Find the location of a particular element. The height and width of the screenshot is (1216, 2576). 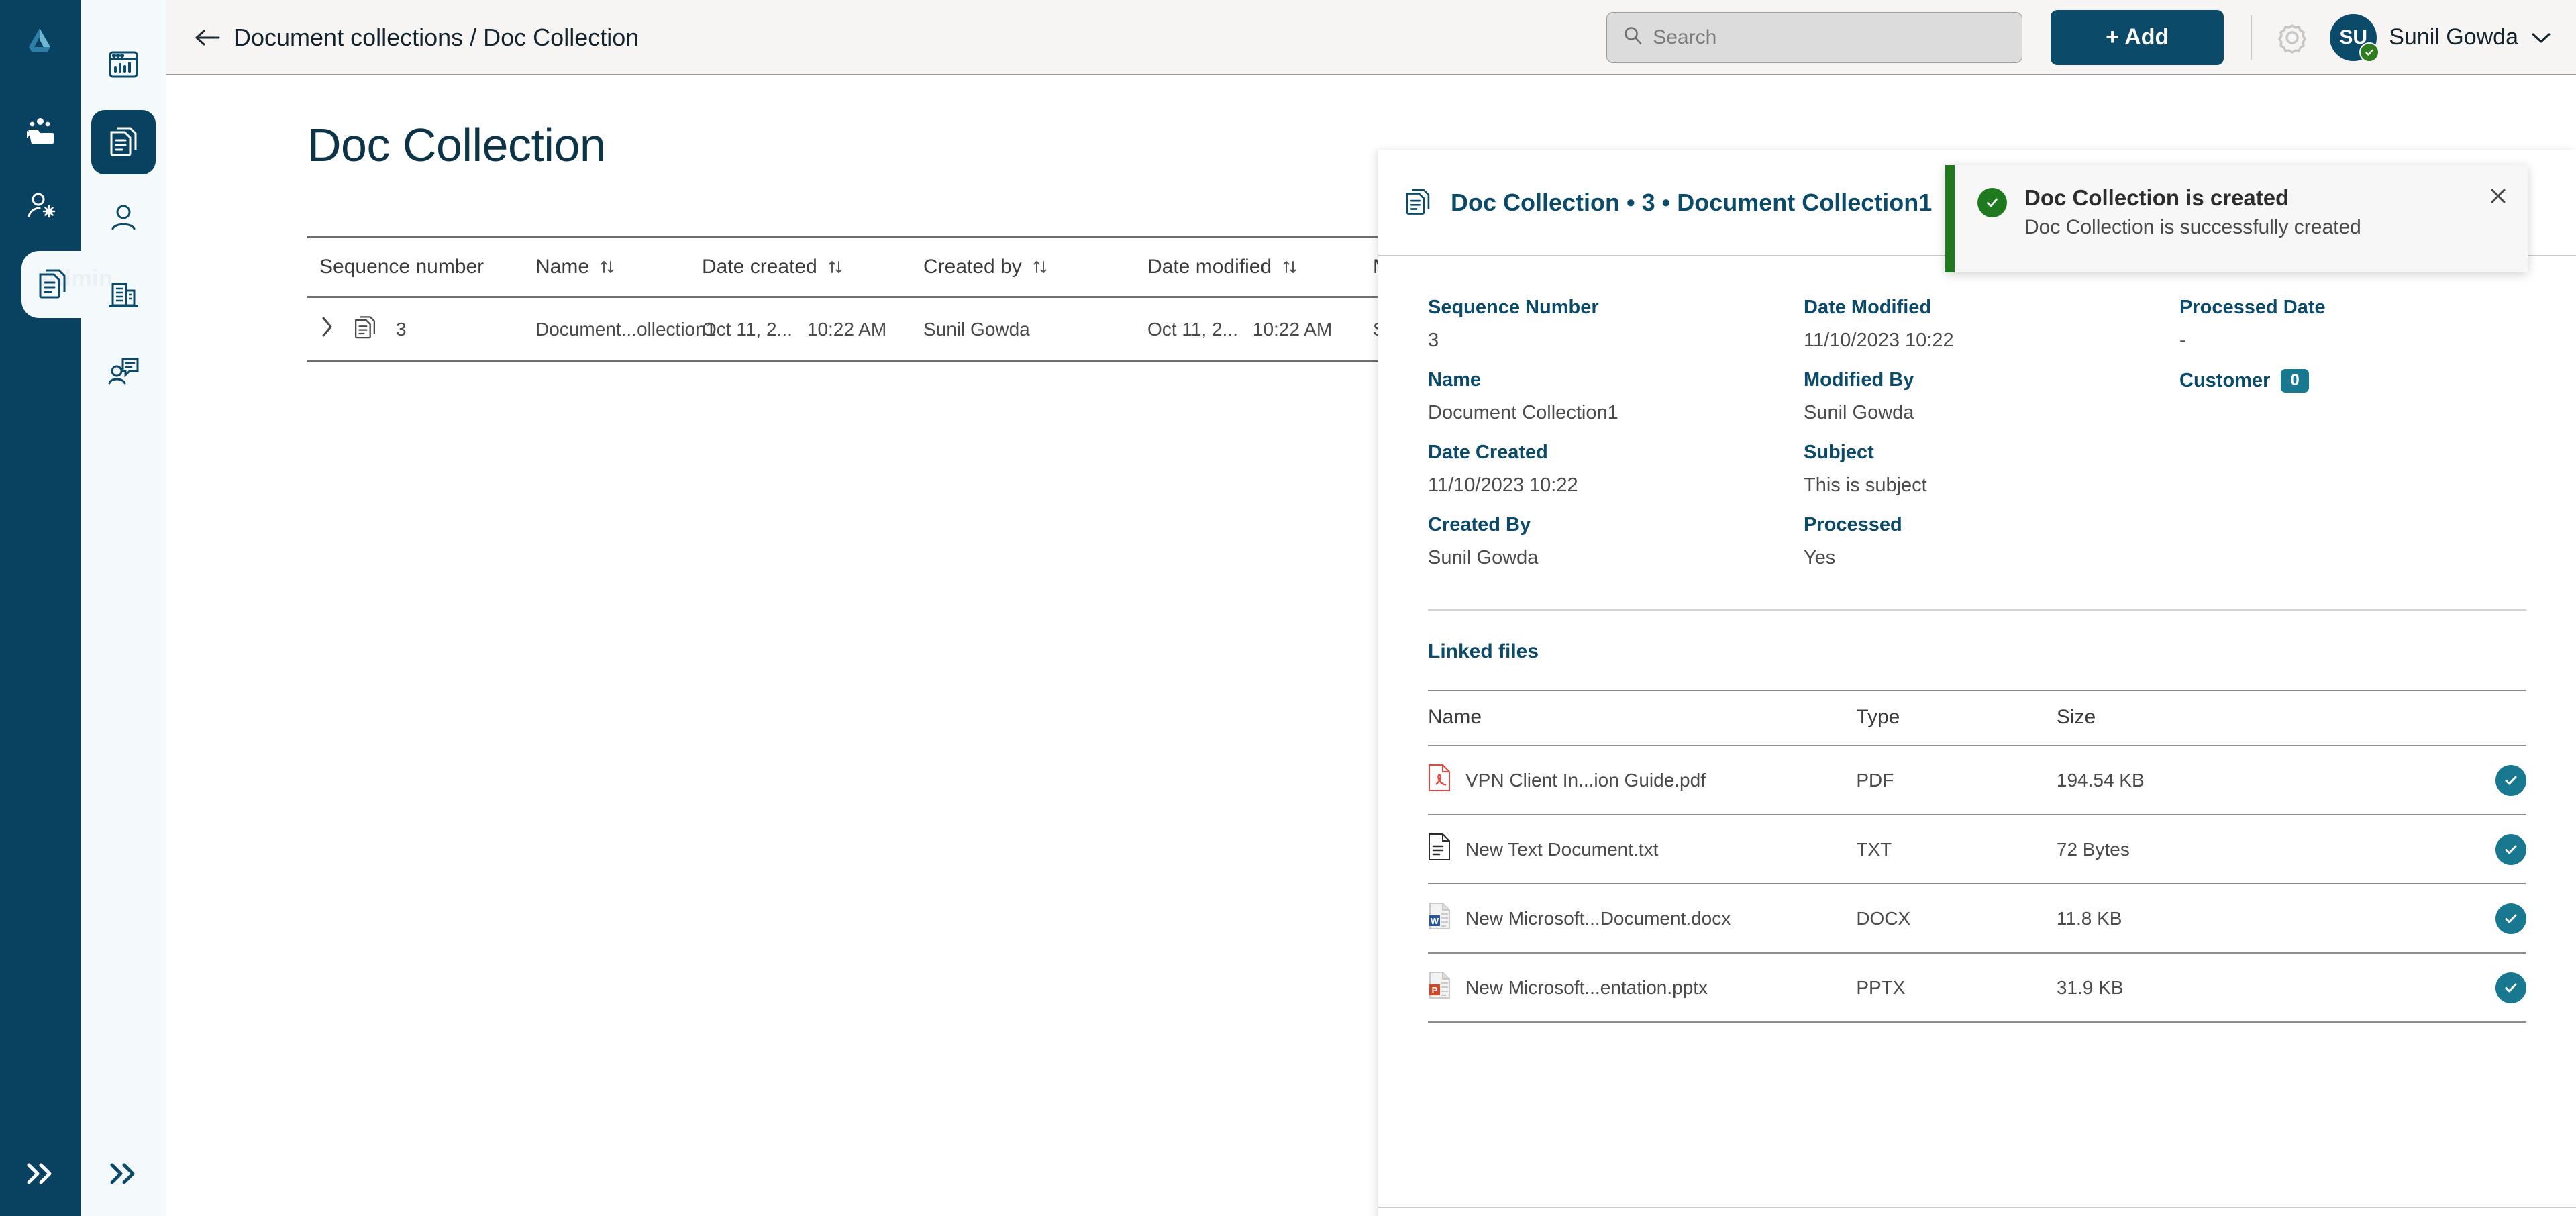

dashboard-chart-icon is located at coordinates (123, 66).